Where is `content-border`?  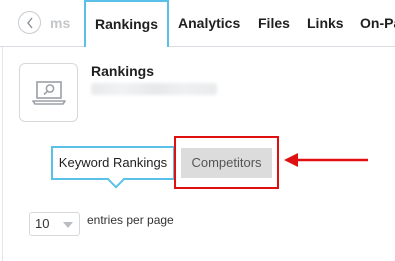
content-border is located at coordinates (2, 154).